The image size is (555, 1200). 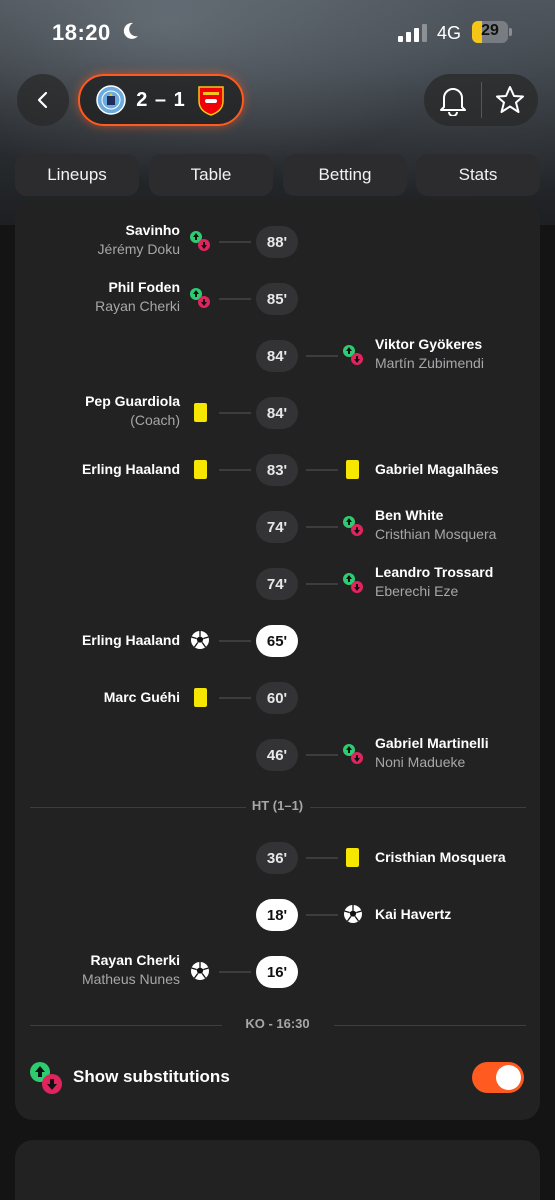 I want to click on star-icon, so click(x=509, y=99).